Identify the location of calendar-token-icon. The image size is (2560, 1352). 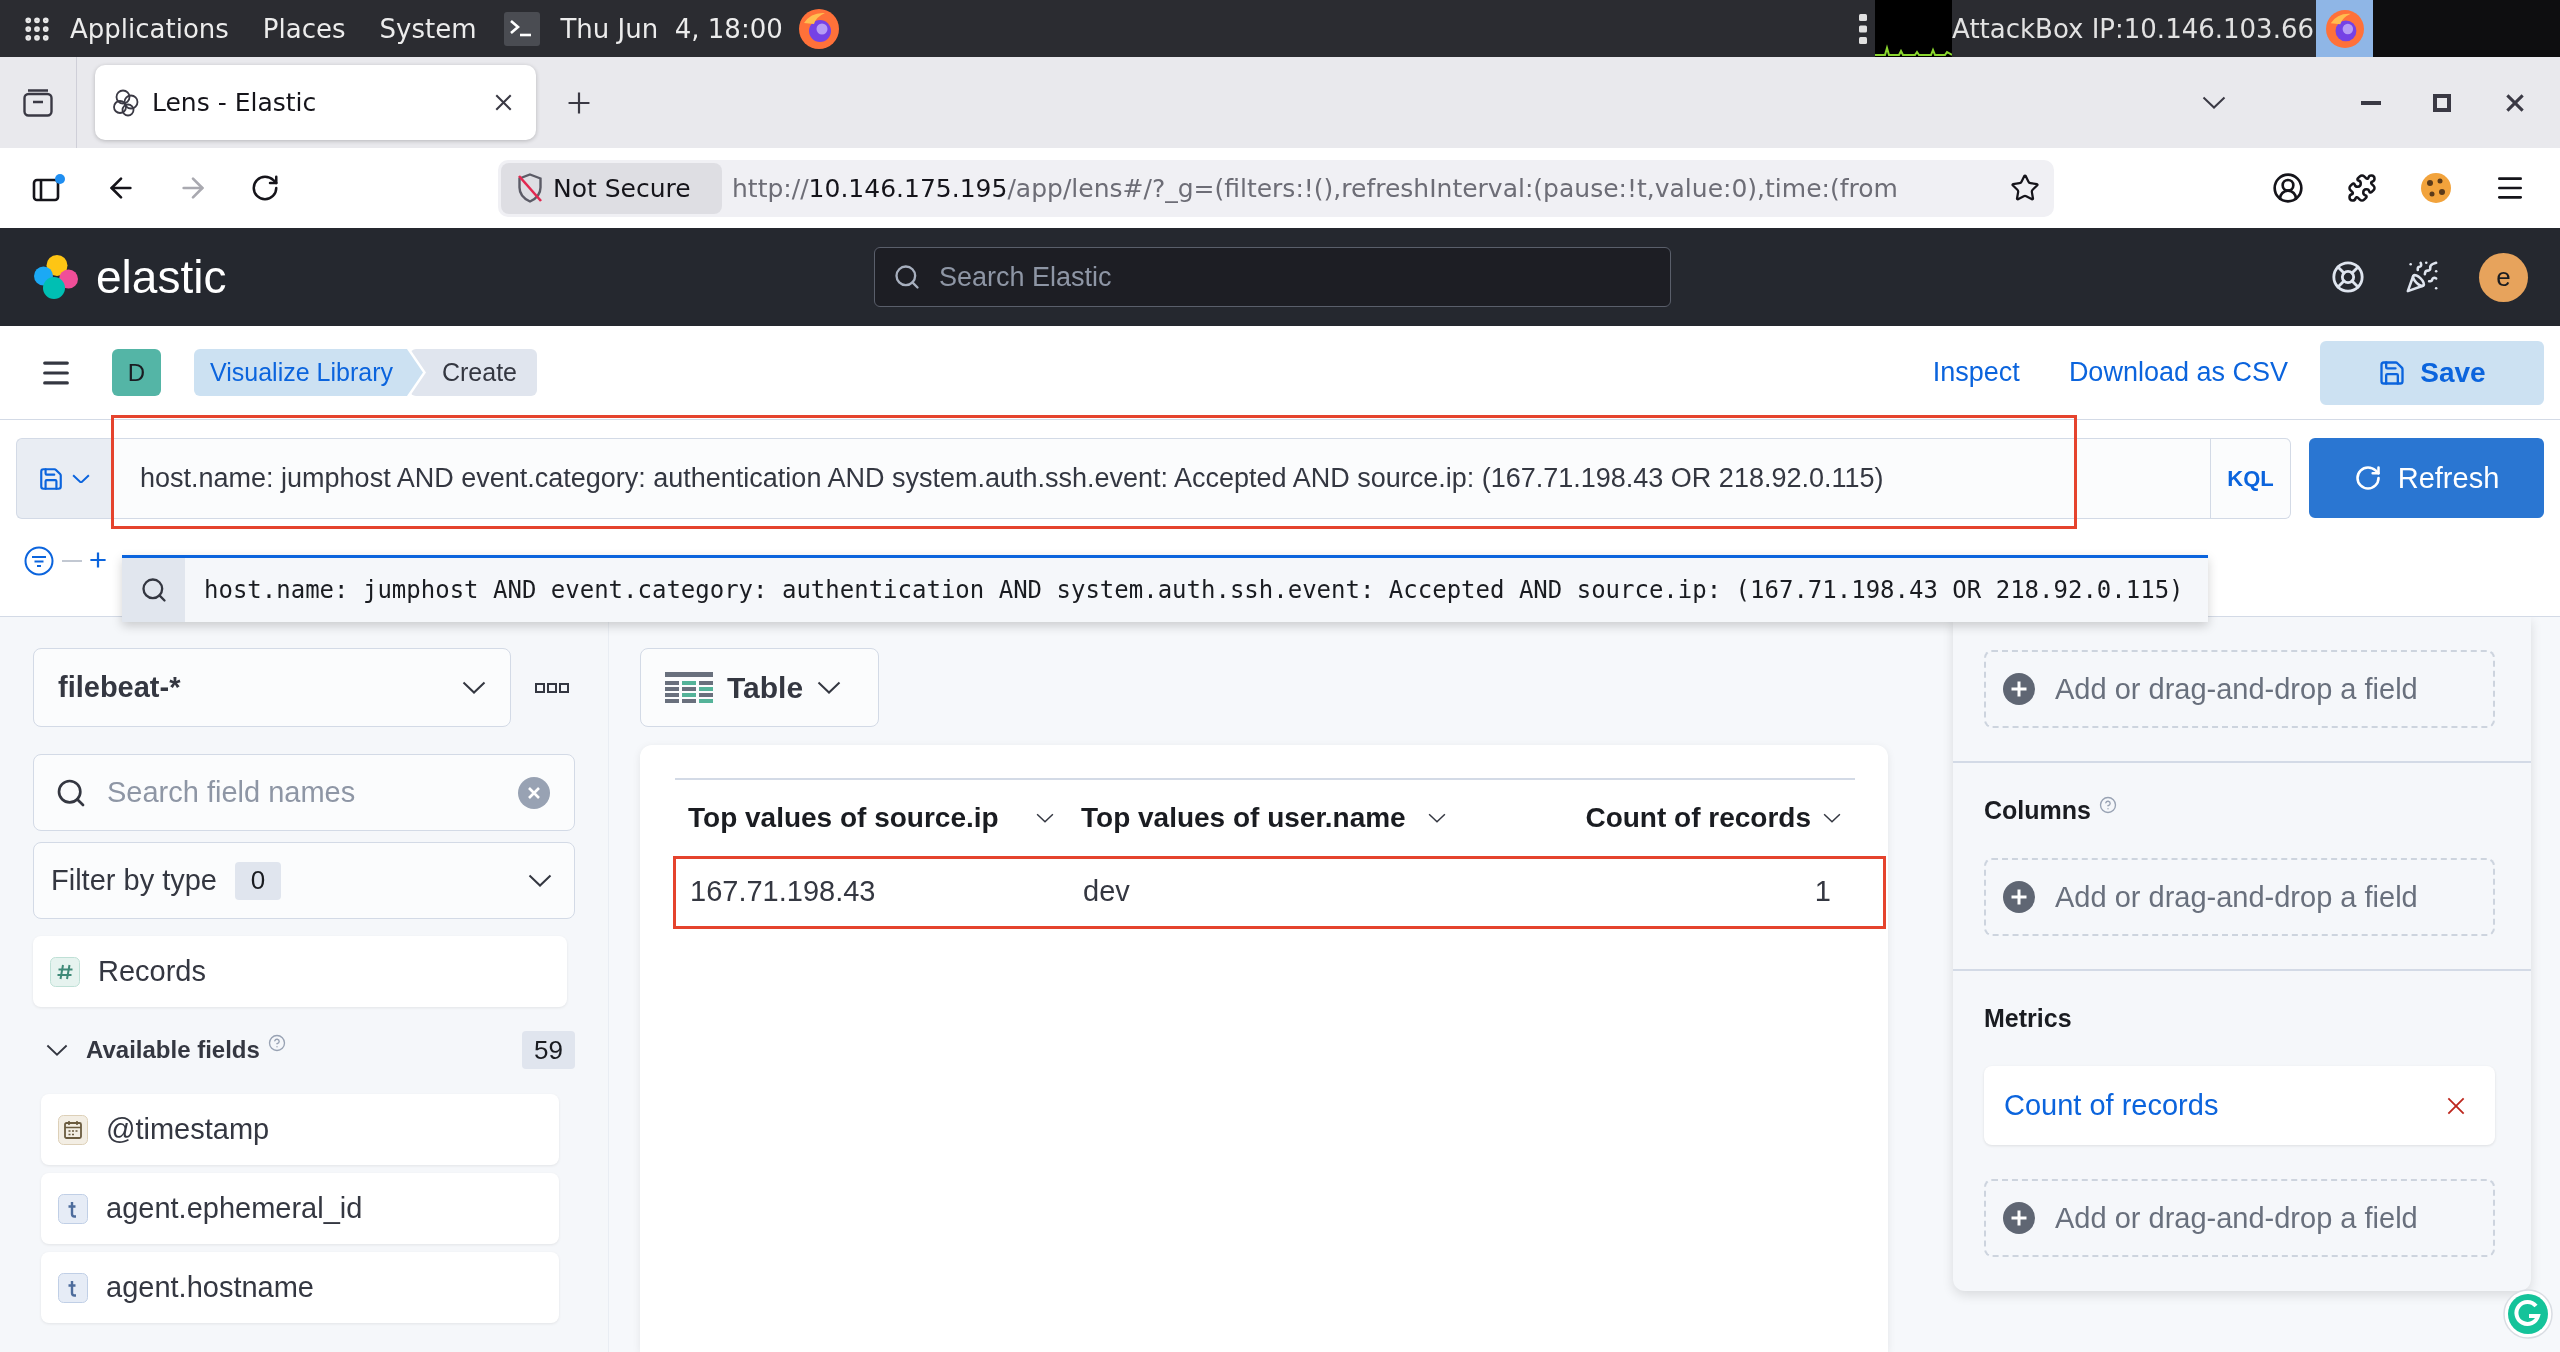
(73, 1129).